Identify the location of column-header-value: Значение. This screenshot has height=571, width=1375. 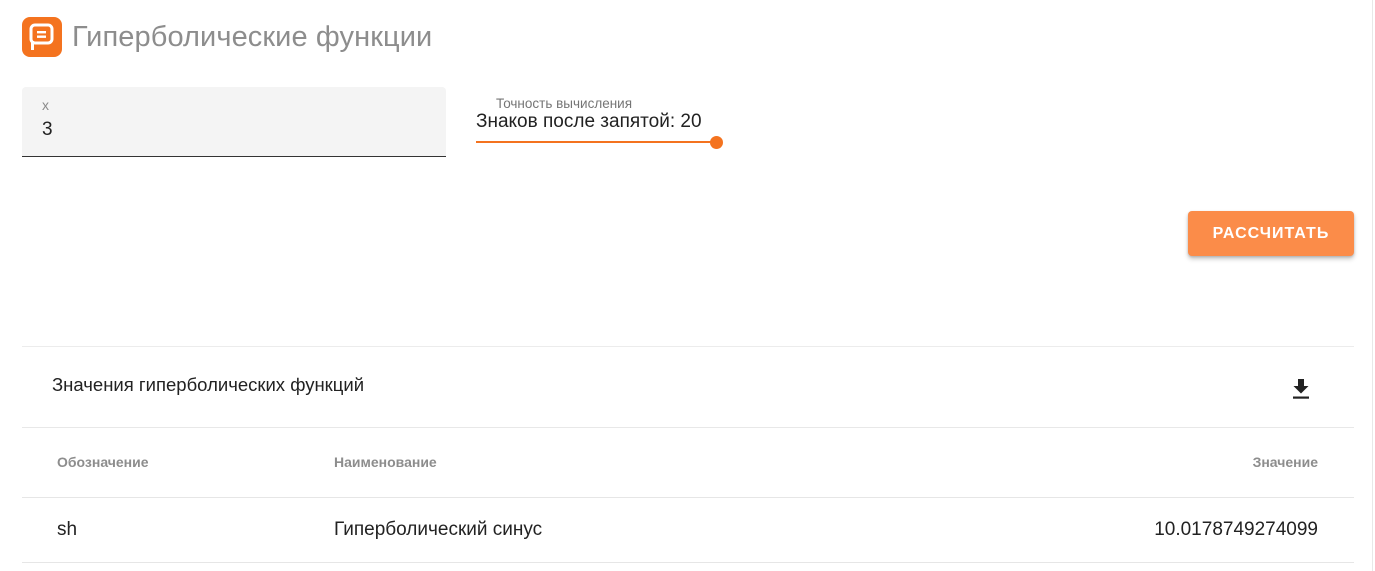
(1285, 462).